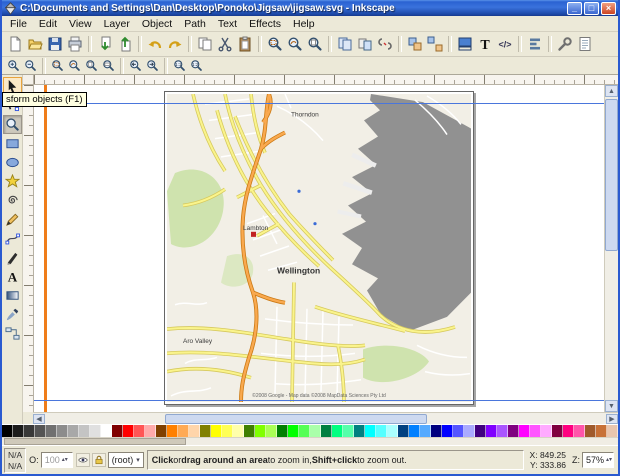 This screenshot has width=620, height=476. I want to click on palette-scroll-thumb, so click(95, 441).